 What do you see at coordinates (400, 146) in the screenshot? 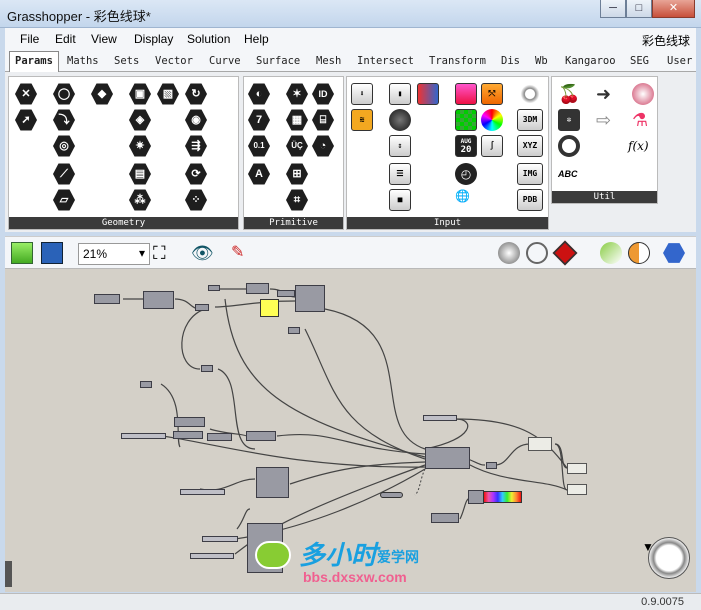
I see `slider-icon: ⇕` at bounding box center [400, 146].